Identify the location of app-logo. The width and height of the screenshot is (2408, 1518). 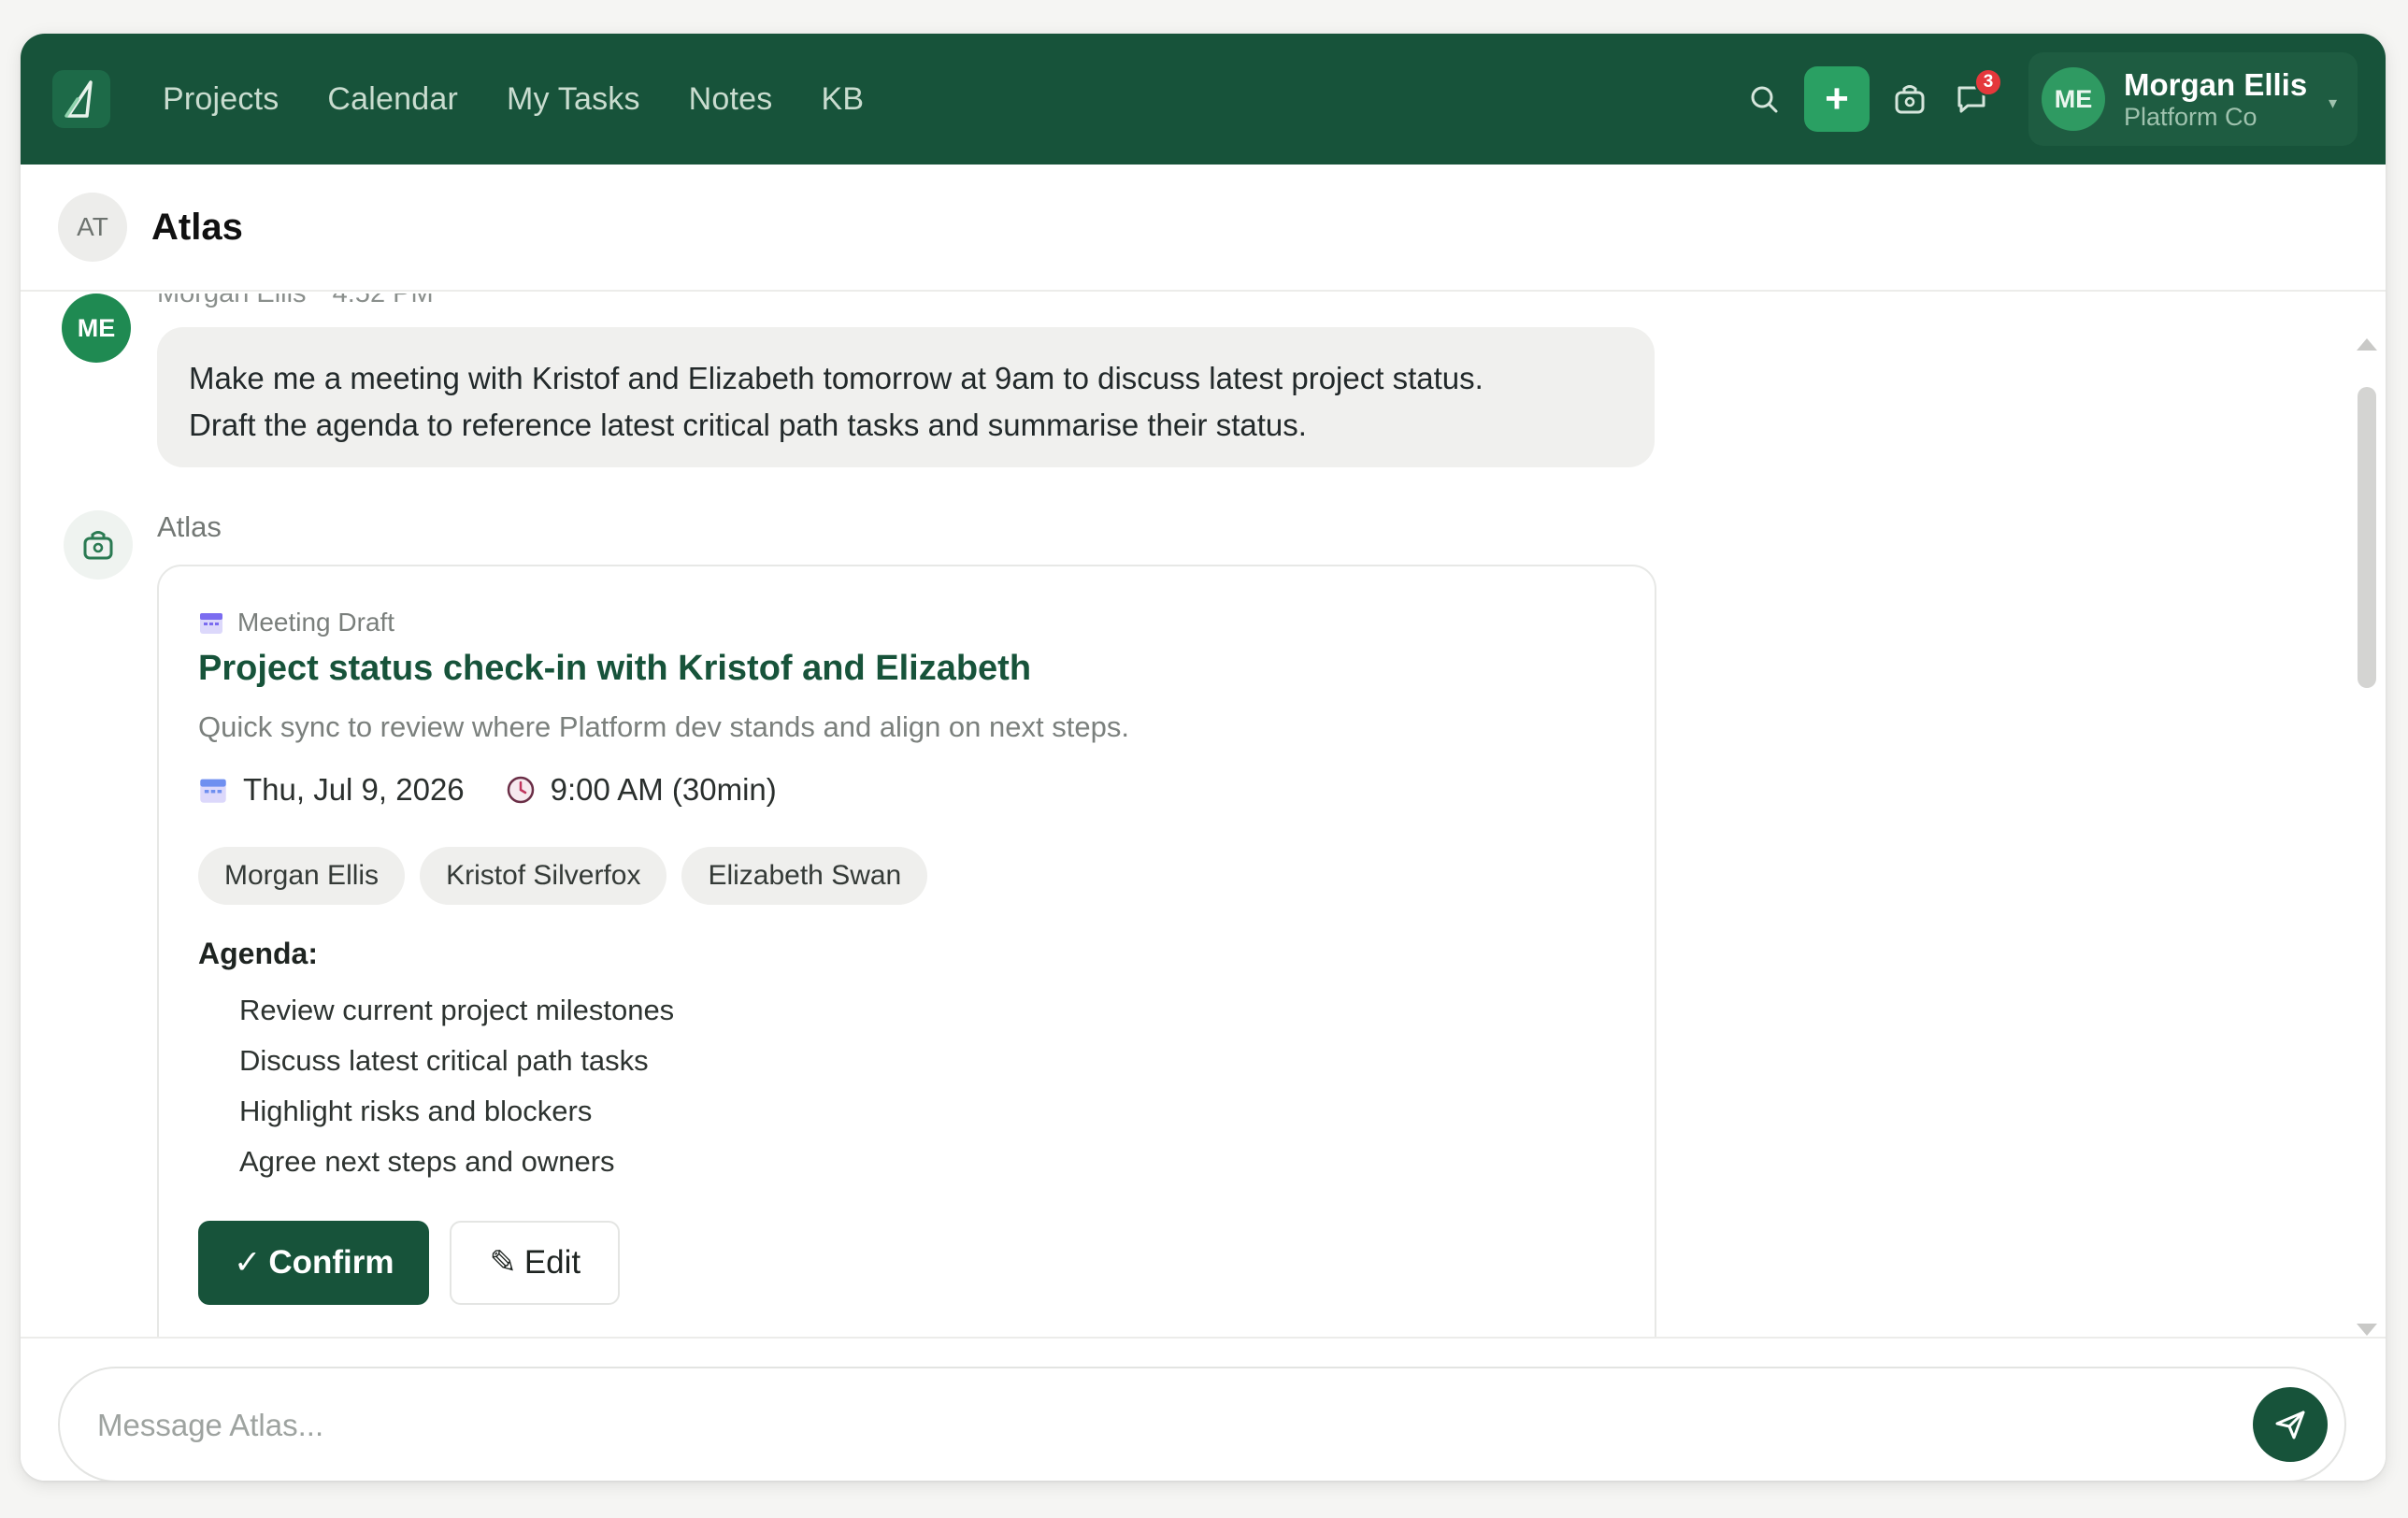
(81, 99).